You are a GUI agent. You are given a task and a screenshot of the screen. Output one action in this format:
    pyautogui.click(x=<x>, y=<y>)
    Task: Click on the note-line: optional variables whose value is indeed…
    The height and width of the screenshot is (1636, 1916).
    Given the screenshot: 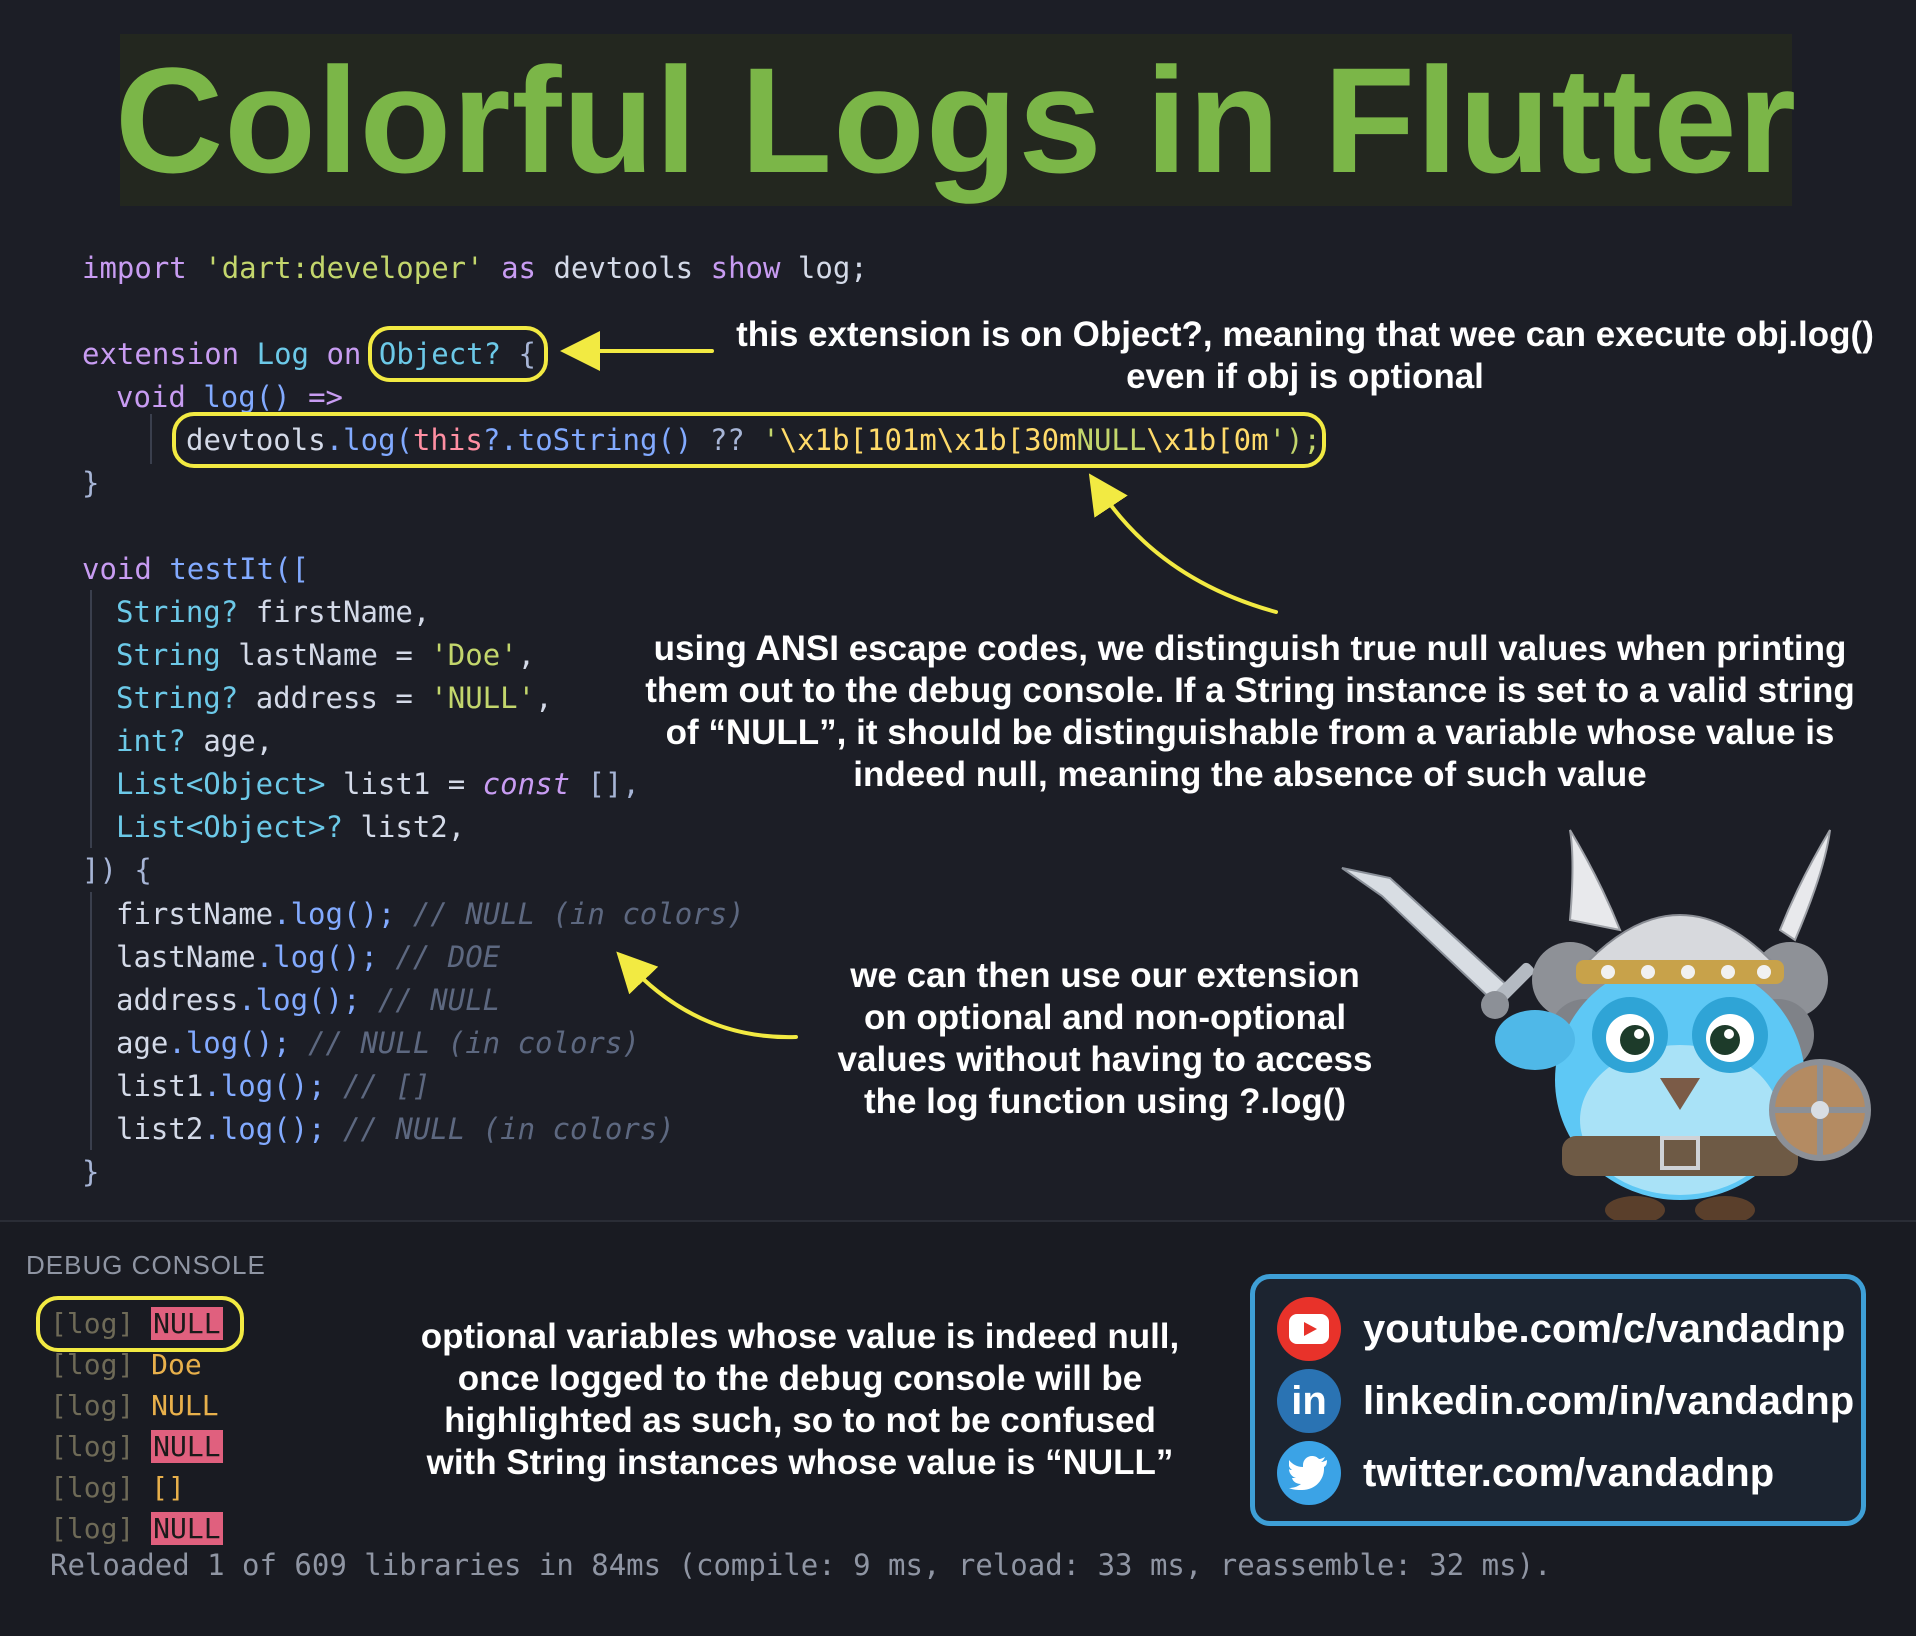 What is the action you would take?
    pyautogui.click(x=800, y=1336)
    